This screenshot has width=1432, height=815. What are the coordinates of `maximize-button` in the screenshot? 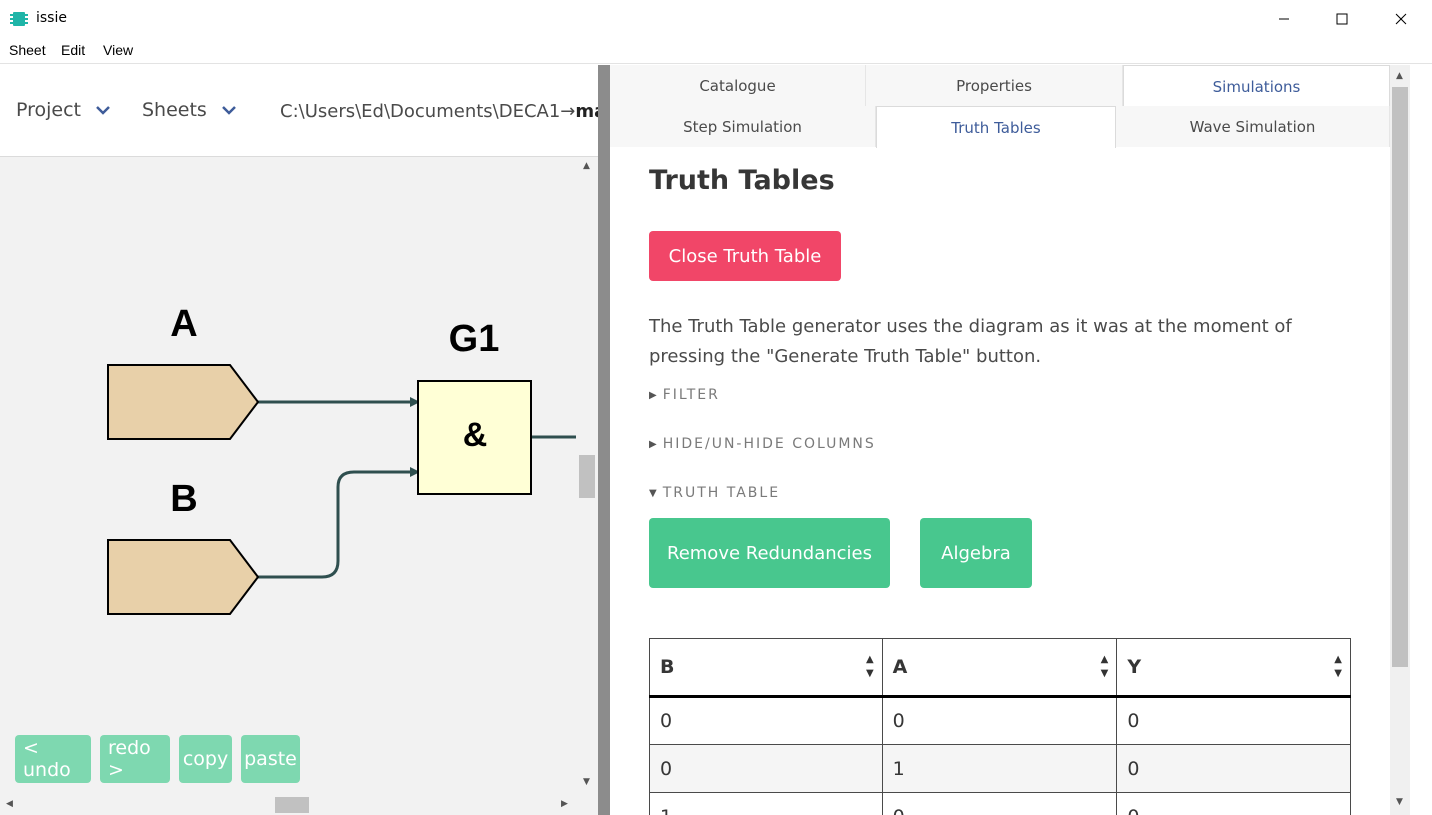 It's located at (1342, 19).